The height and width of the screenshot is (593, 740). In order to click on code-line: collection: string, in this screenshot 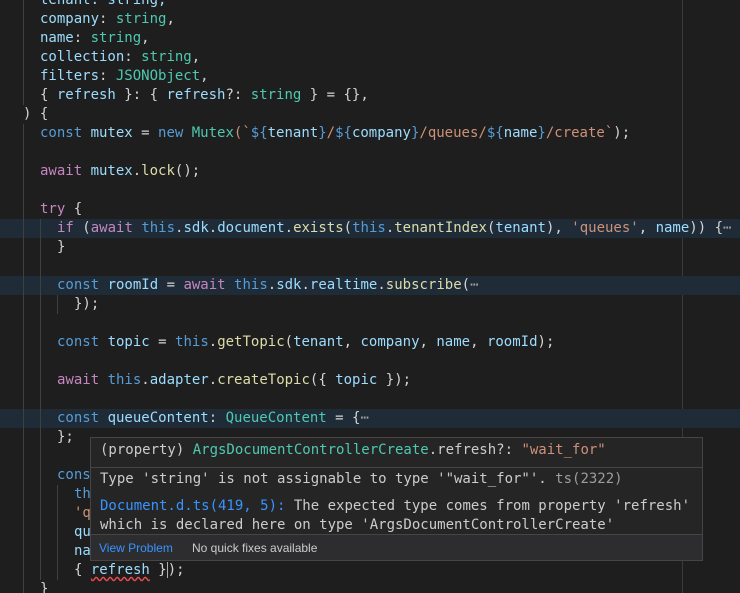, I will do `click(370, 57)`.